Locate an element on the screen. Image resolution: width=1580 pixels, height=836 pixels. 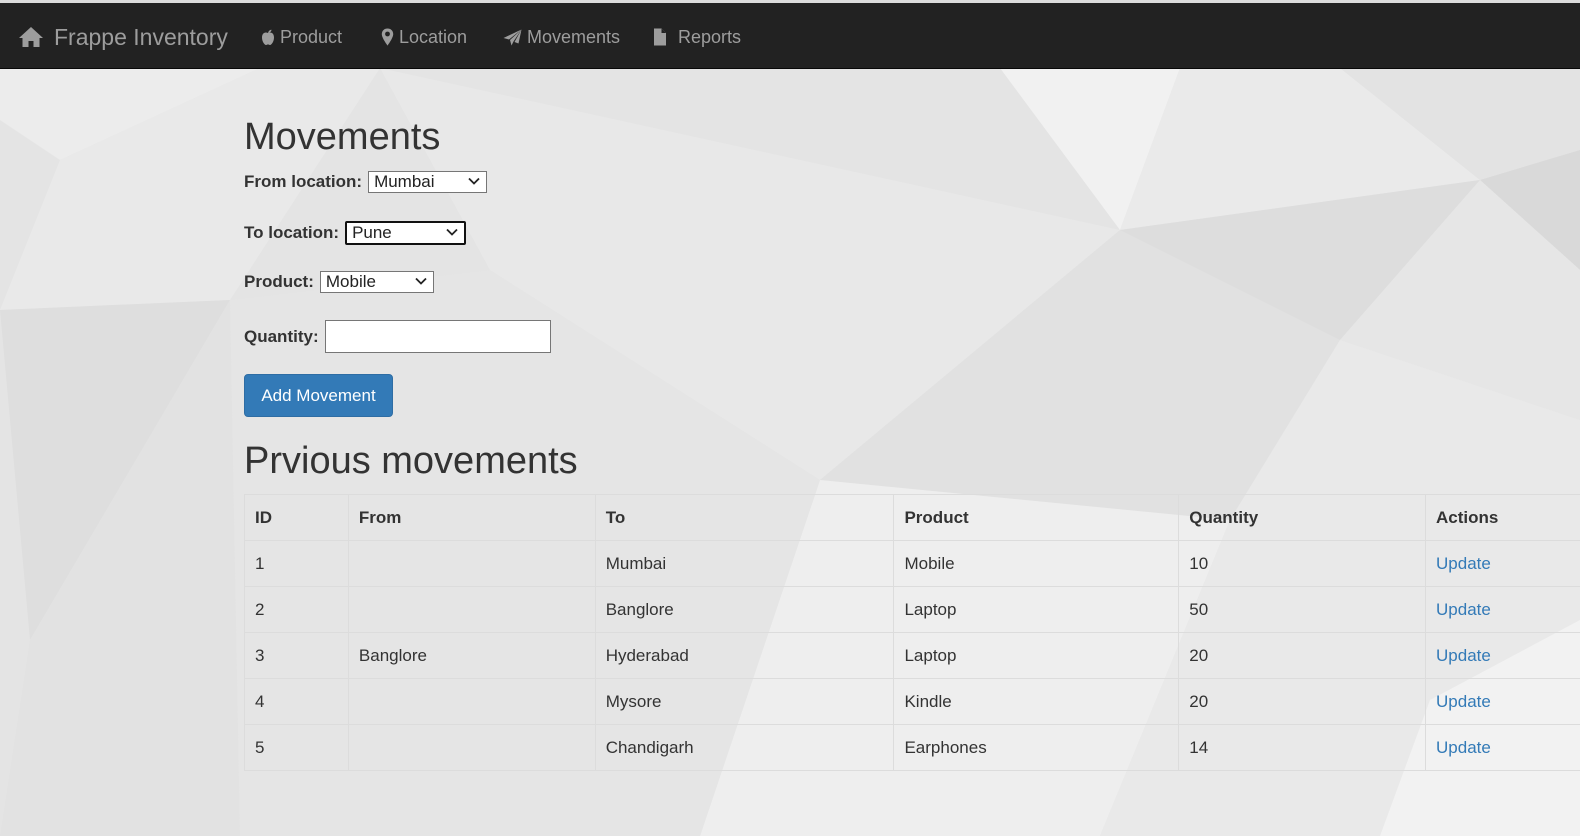
brand-label: Frappe Inventory is located at coordinates (141, 36).